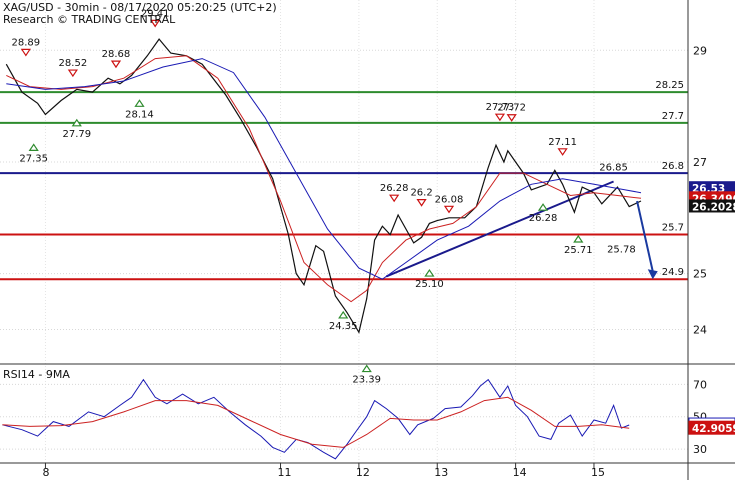 The width and height of the screenshot is (735, 480). Describe the element at coordinates (421, 193) in the screenshot. I see `swing-high-label: 26.2` at that location.